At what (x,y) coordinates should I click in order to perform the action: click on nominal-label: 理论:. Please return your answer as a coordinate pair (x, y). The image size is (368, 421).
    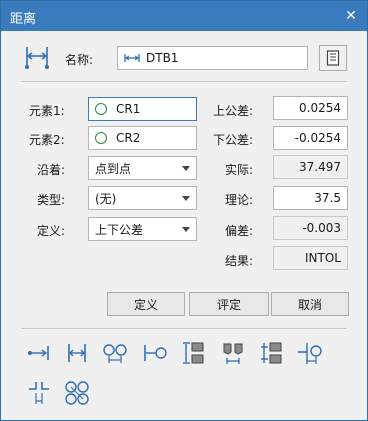
    Looking at the image, I should click on (239, 200).